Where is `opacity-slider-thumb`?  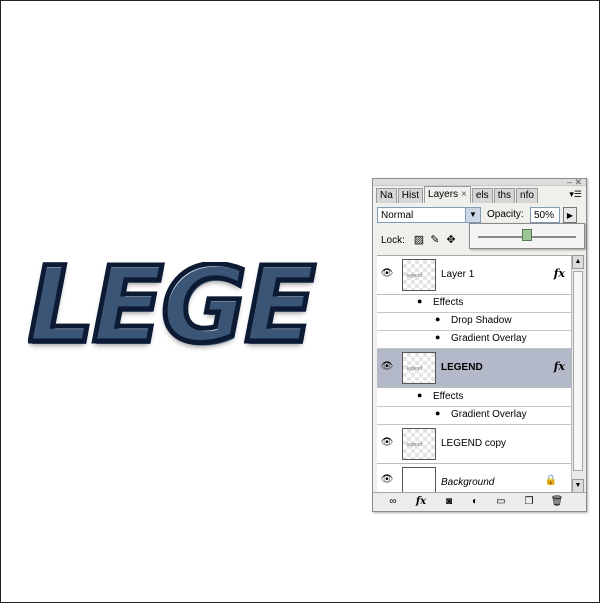 opacity-slider-thumb is located at coordinates (527, 235).